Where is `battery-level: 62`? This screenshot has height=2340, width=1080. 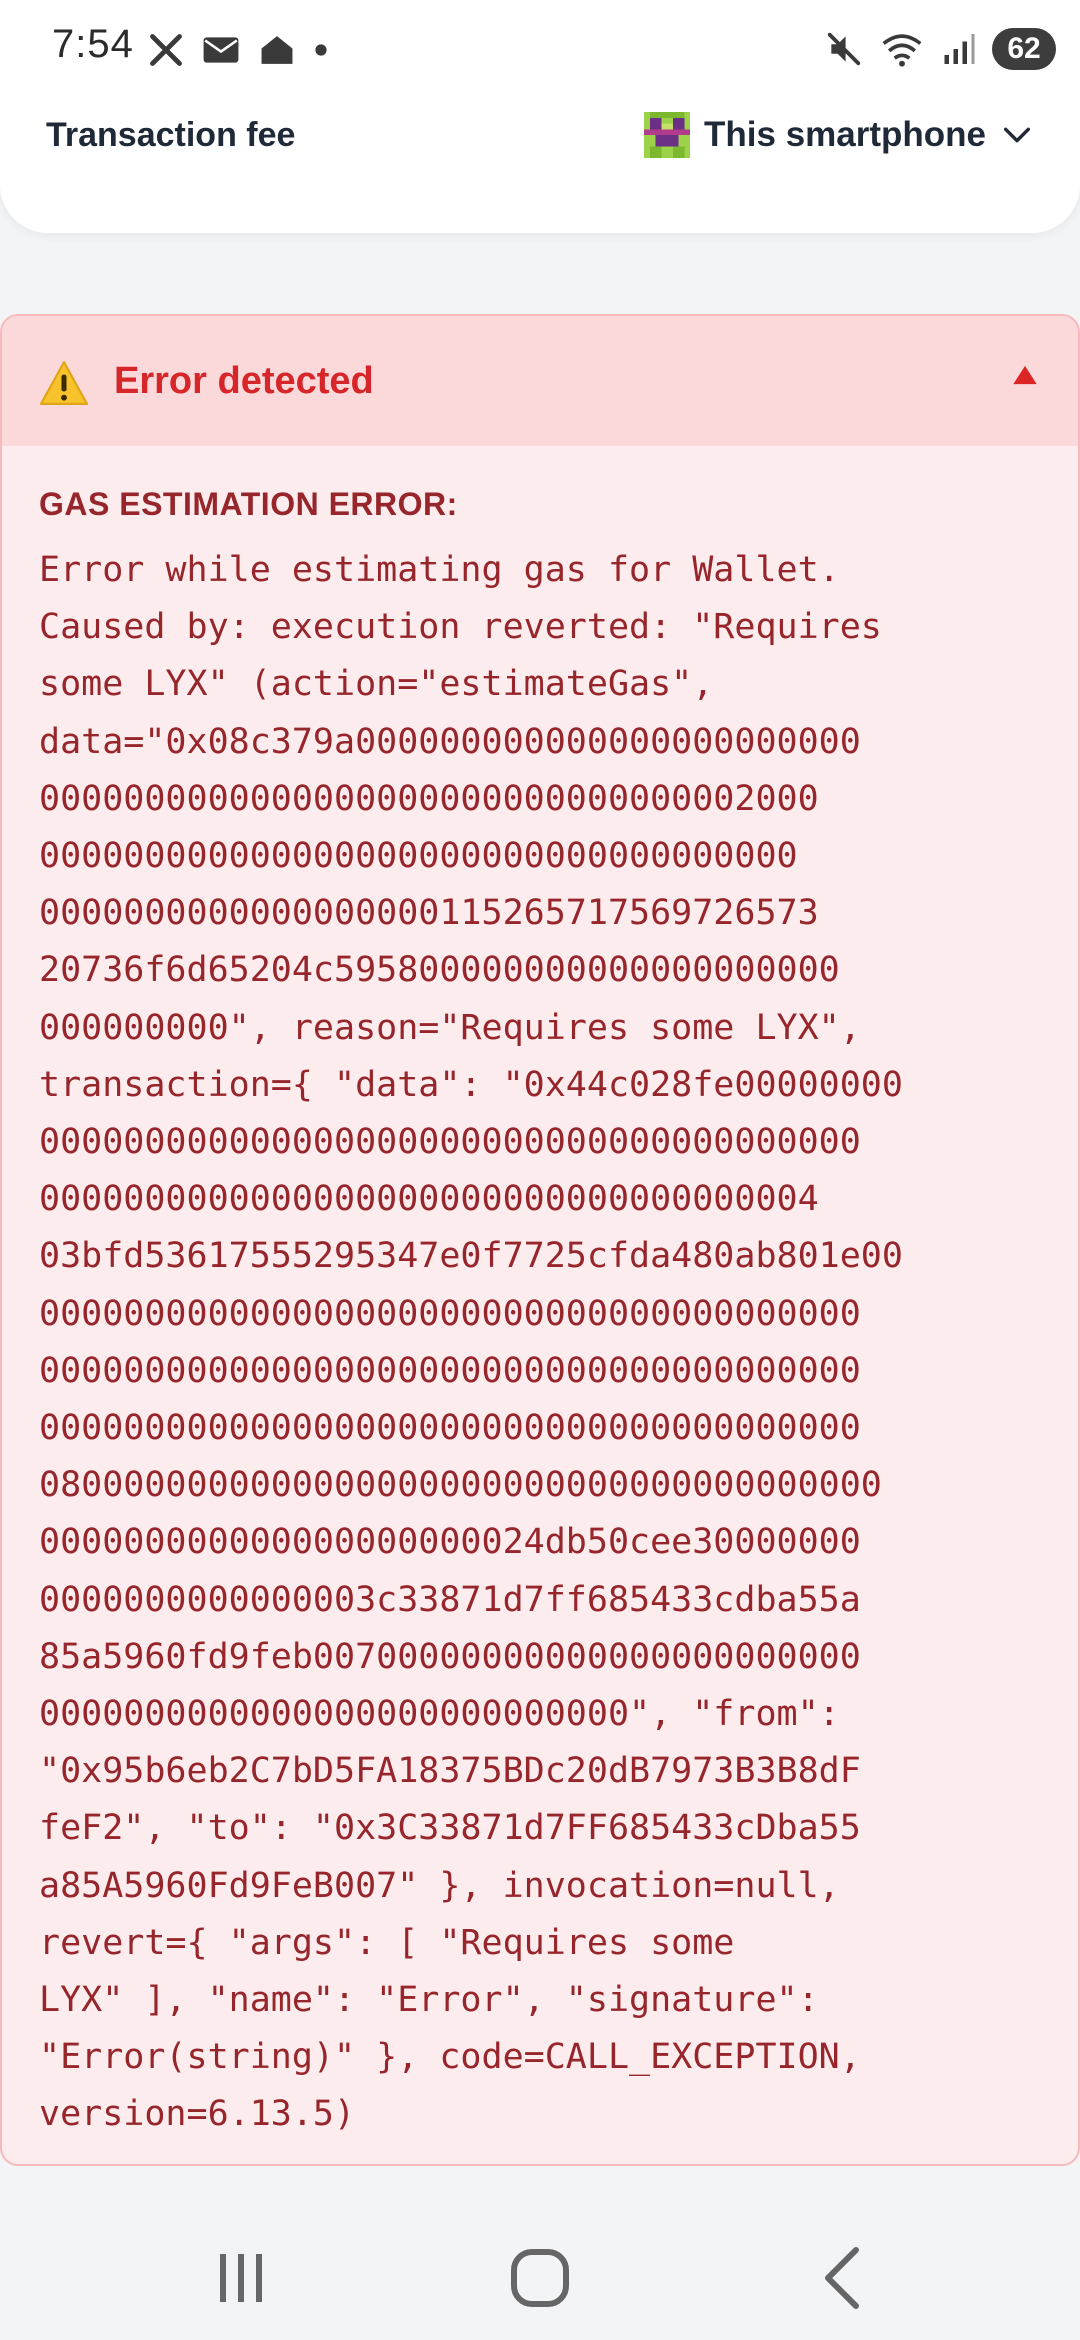
battery-level: 62 is located at coordinates (1024, 48).